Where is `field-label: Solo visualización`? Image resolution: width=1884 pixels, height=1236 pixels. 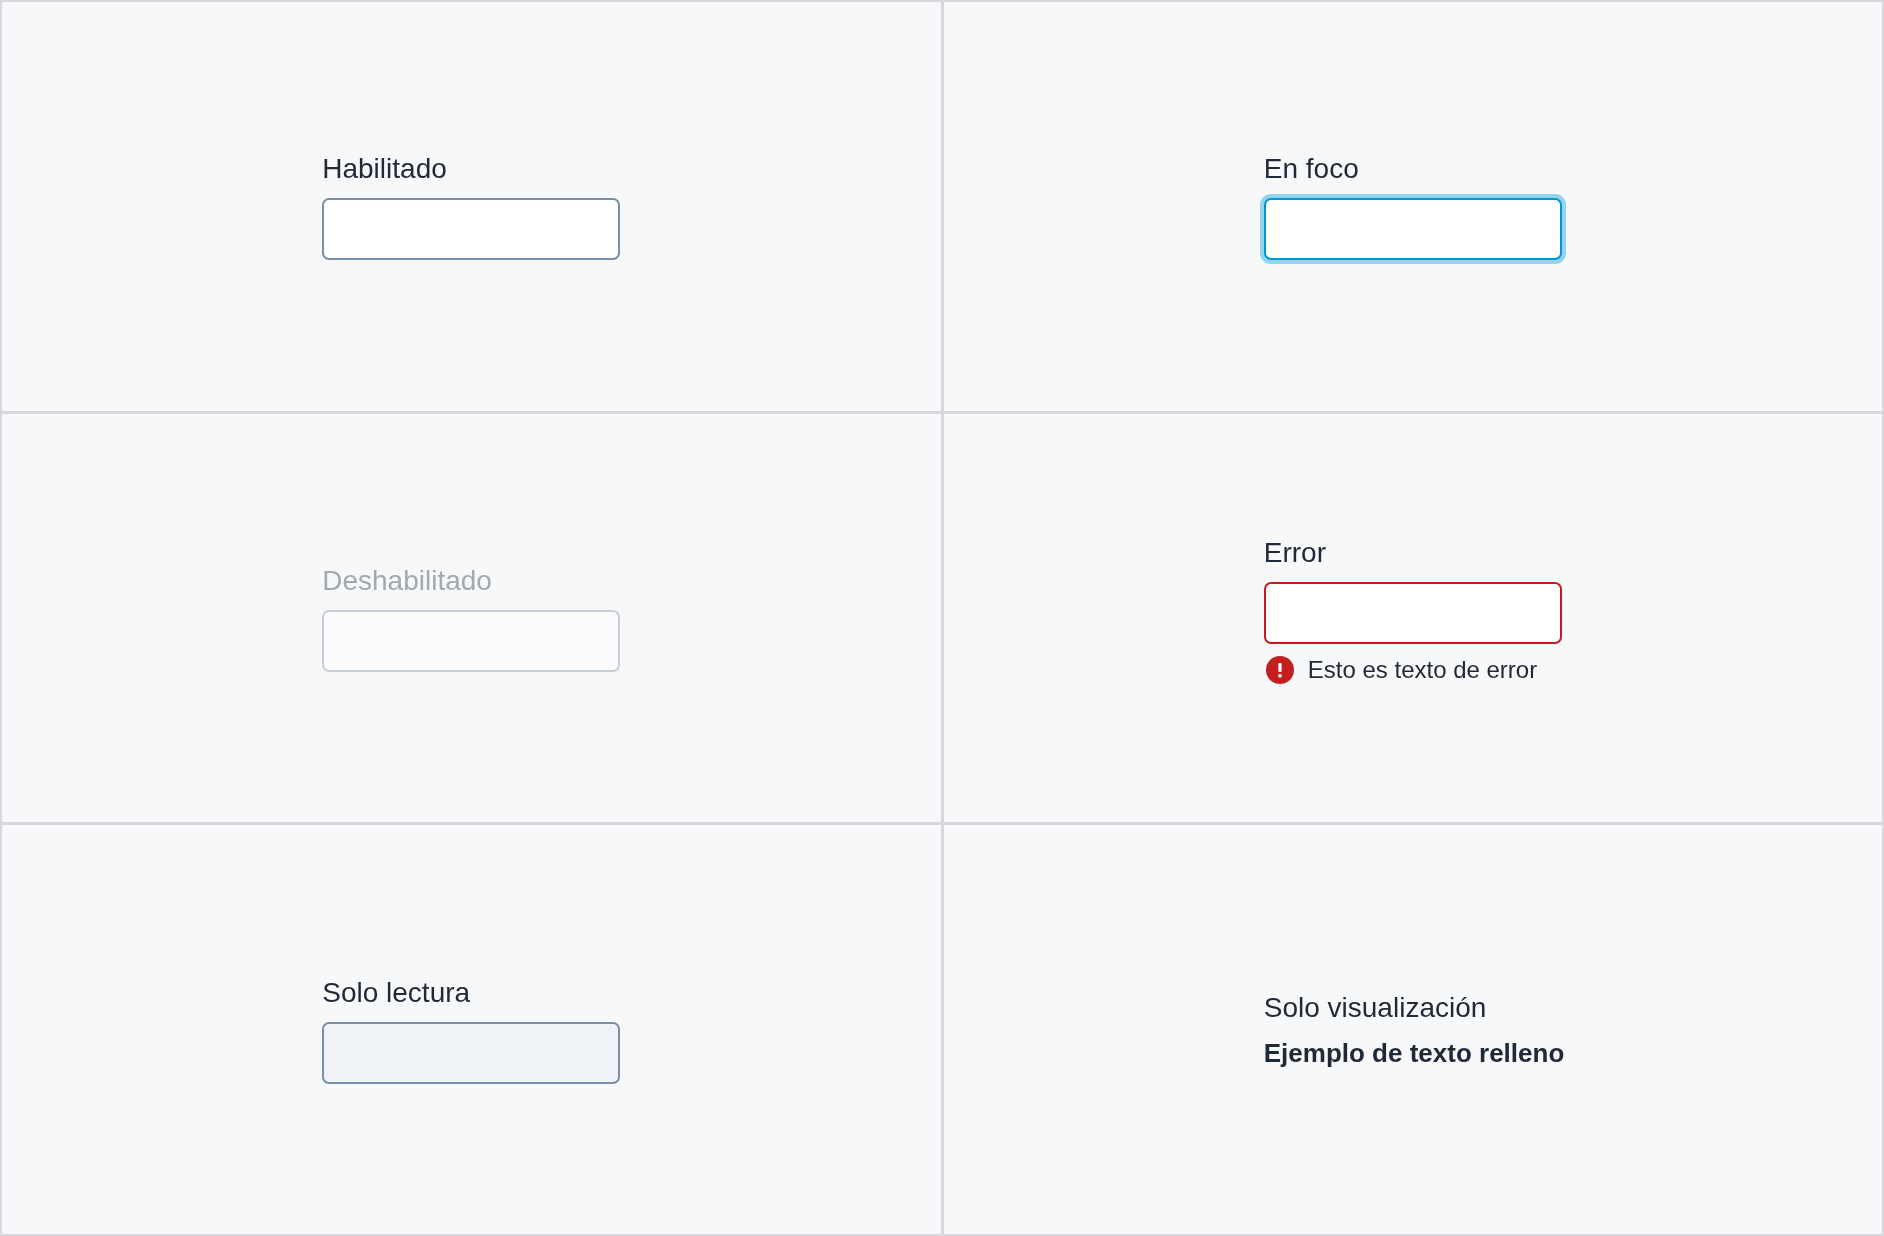
field-label: Solo visualización is located at coordinates (1375, 1007).